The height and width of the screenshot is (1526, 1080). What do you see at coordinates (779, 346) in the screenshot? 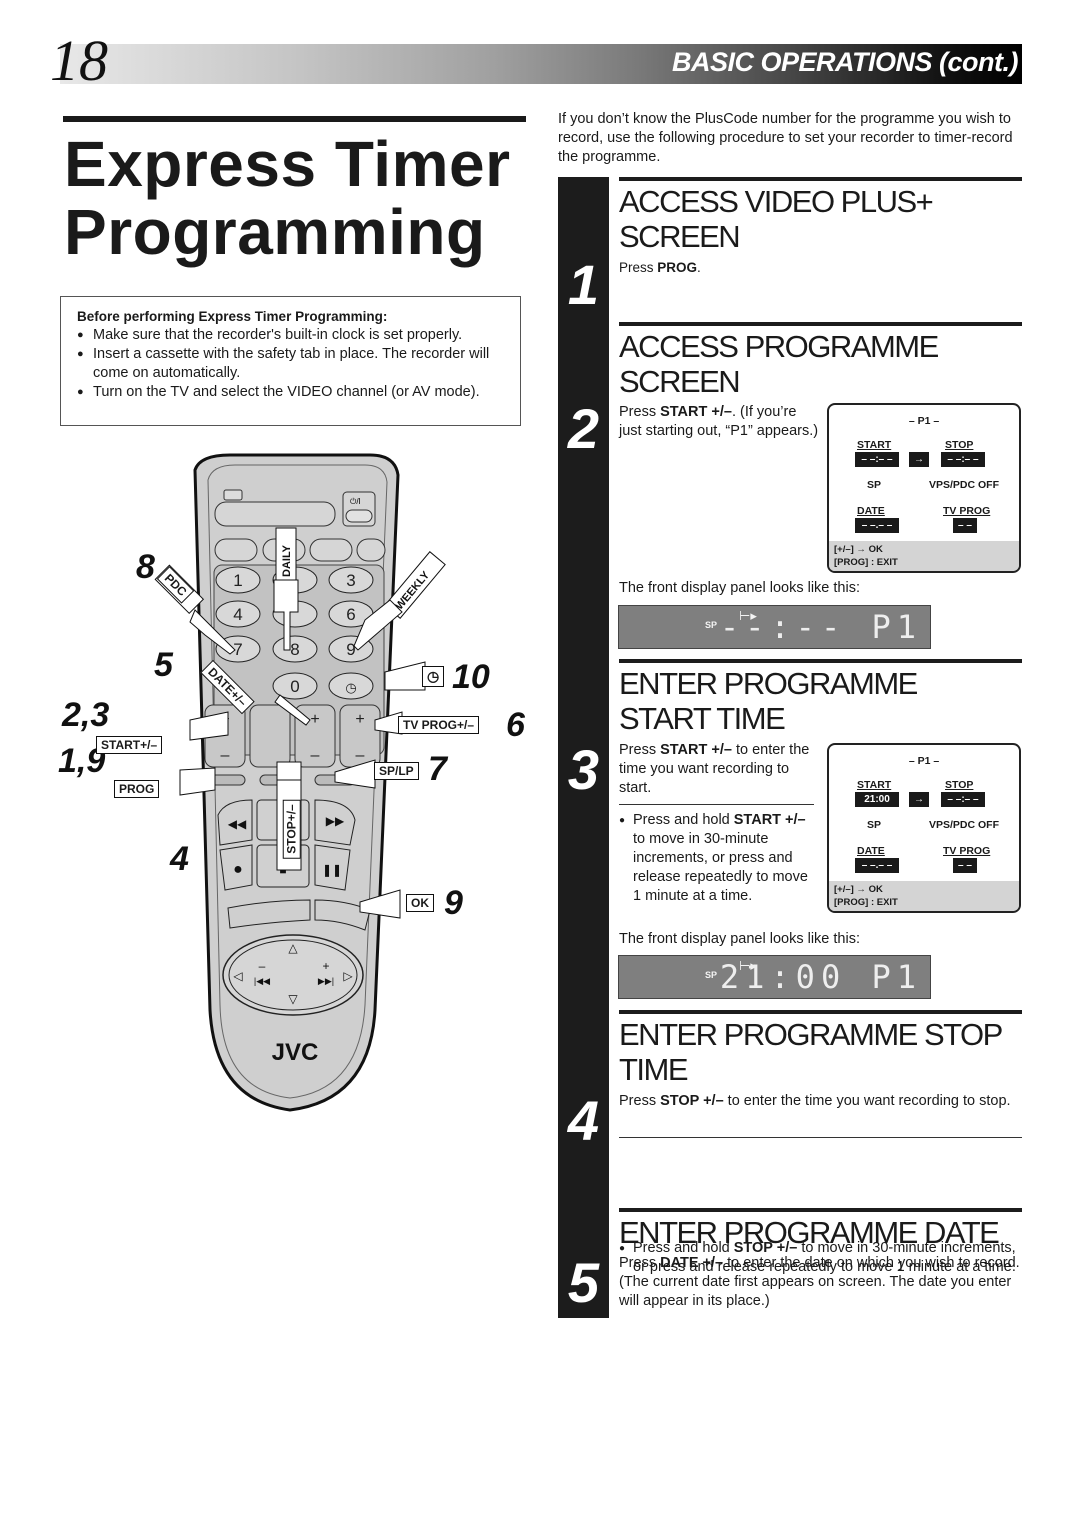
I see `step-title-line: ACCESS PROGRAMME` at bounding box center [779, 346].